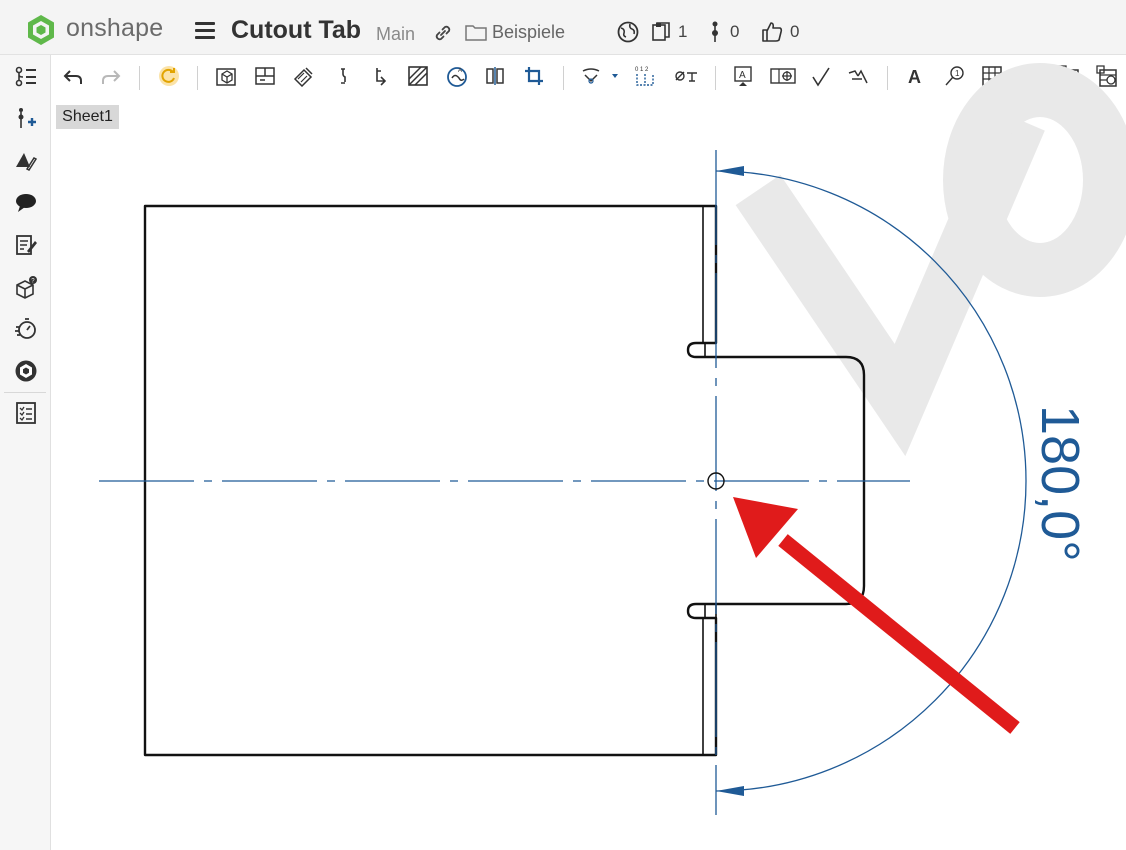 This screenshot has height=850, width=1126. Describe the element at coordinates (730, 171) in the screenshot. I see `dimension-arrowhead-top` at that location.